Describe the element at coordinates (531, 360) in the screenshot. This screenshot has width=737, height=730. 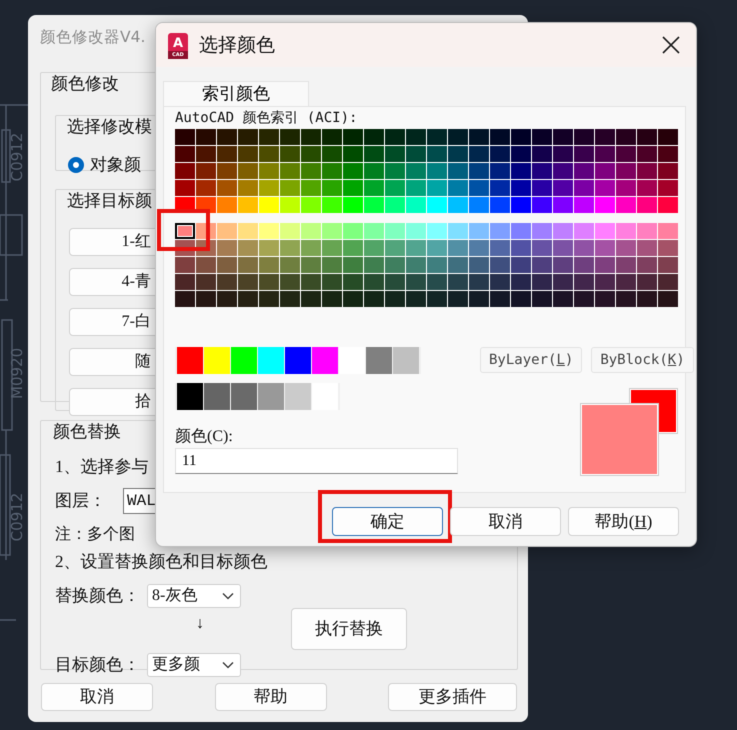
I see `bylayer-button: ByLayer(L)` at that location.